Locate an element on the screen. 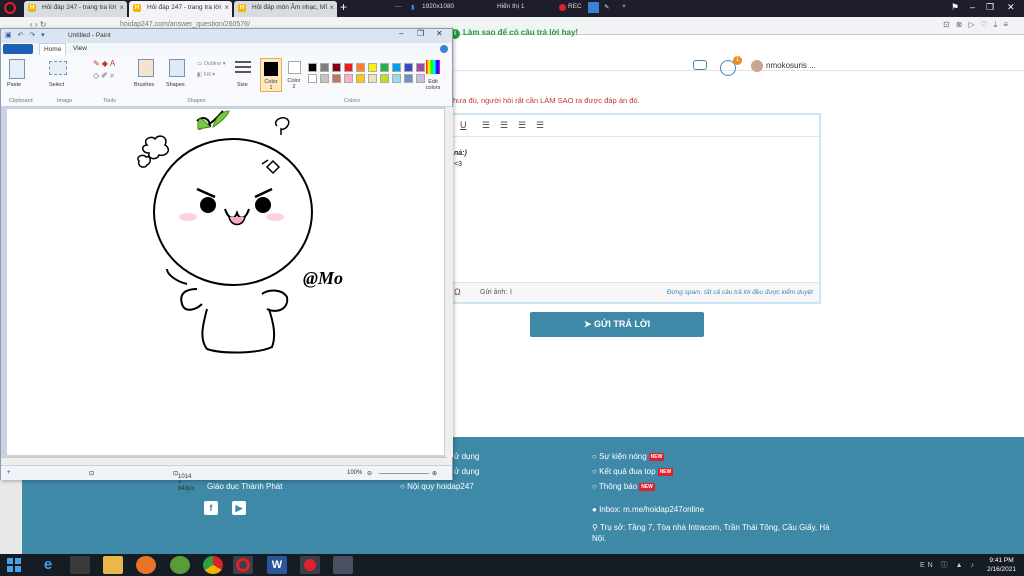 This screenshot has width=1024, height=576. restore-icon: ❐ is located at coordinates (990, 7).